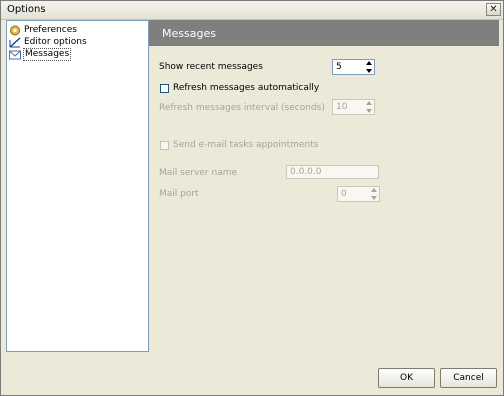  I want to click on refresh-auto-label: Refresh messages automatically, so click(246, 88).